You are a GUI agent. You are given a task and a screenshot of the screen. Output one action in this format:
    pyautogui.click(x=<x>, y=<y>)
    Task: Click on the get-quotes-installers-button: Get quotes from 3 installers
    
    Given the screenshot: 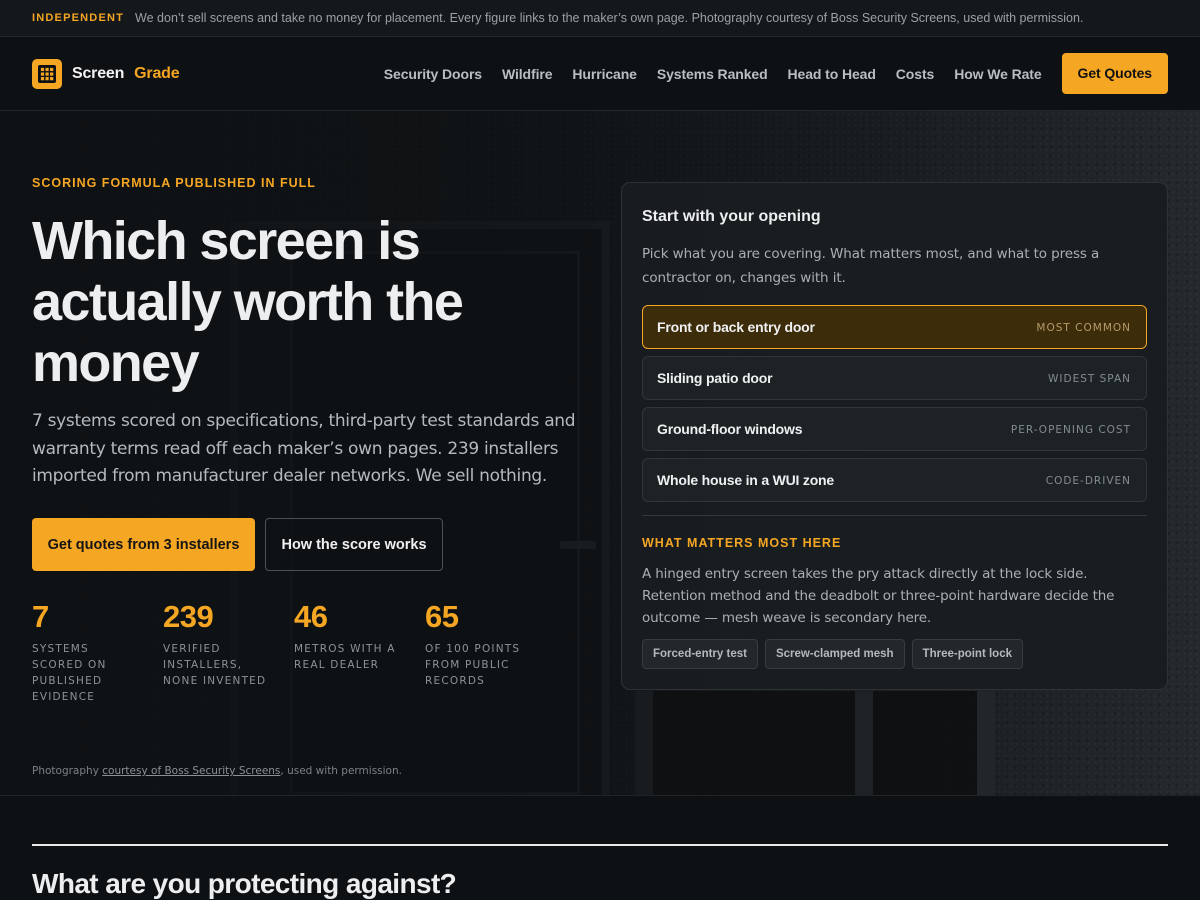 What is the action you would take?
    pyautogui.click(x=143, y=544)
    